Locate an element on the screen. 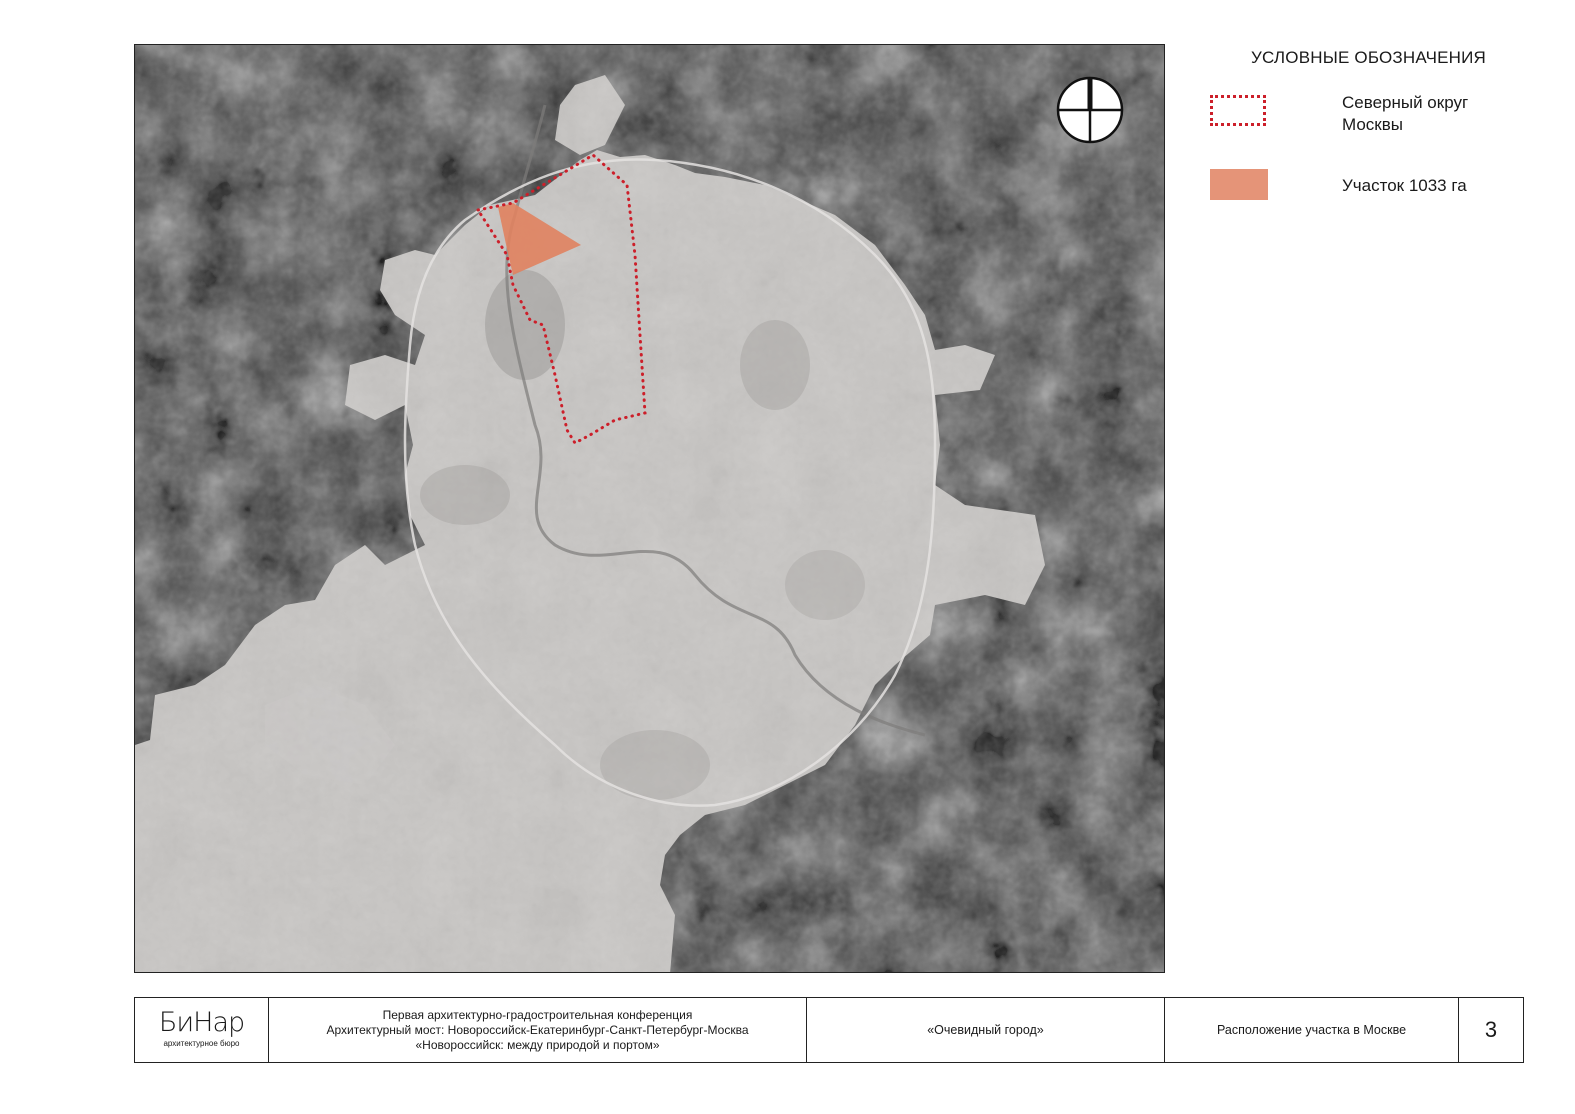  project-cell: «Очевидный город» is located at coordinates (986, 1030).